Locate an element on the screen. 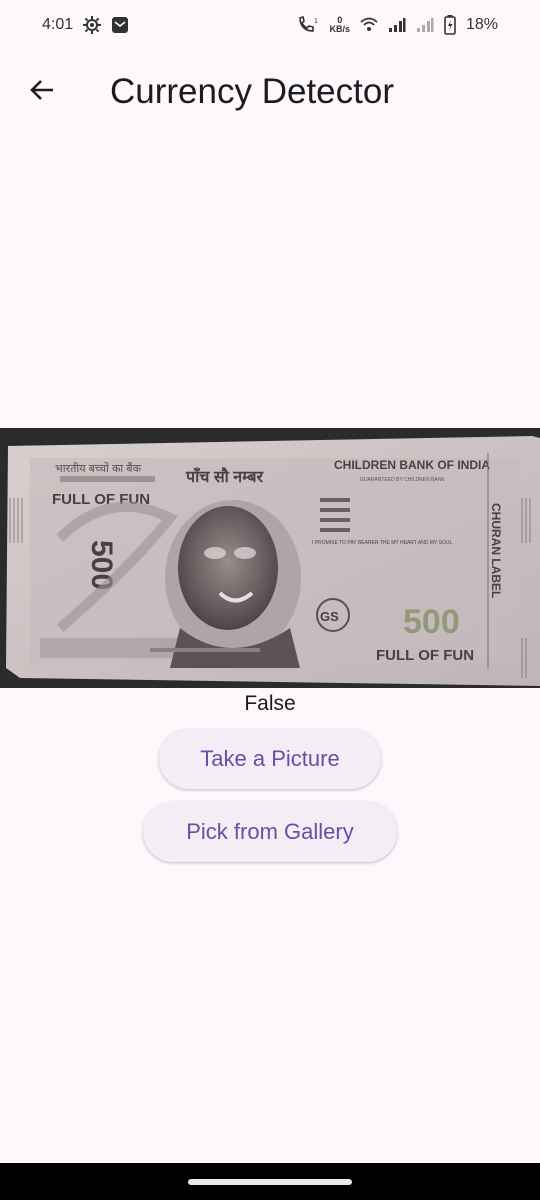 The height and width of the screenshot is (1200, 540). battery-icon is located at coordinates (450, 25).